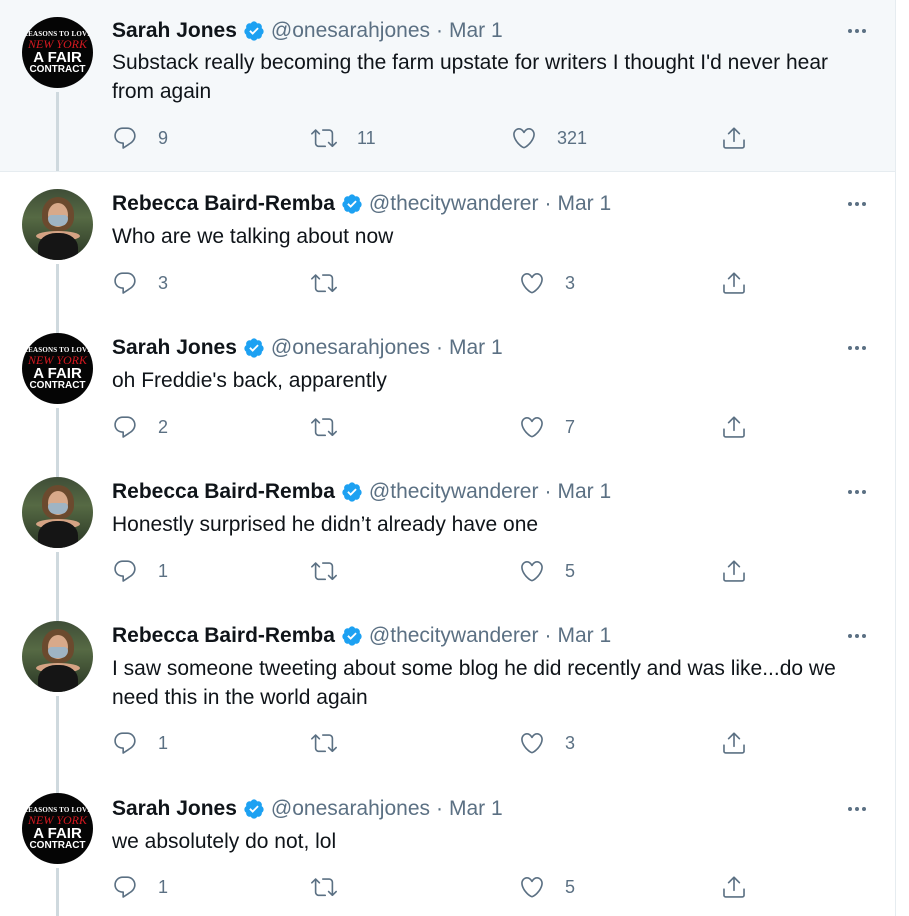 This screenshot has width=909, height=916. I want to click on reply-count: 2, so click(163, 426).